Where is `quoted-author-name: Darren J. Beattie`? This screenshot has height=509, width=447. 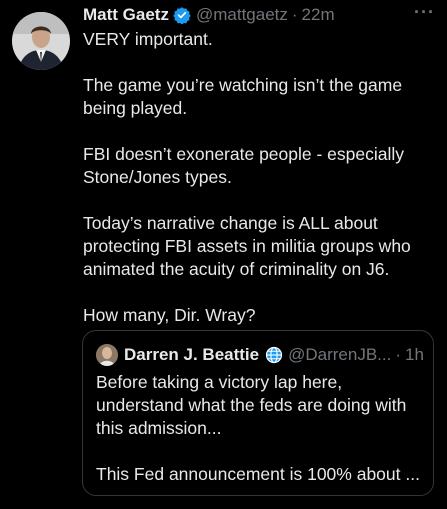
quoted-author-name: Darren J. Beattie is located at coordinates (191, 355).